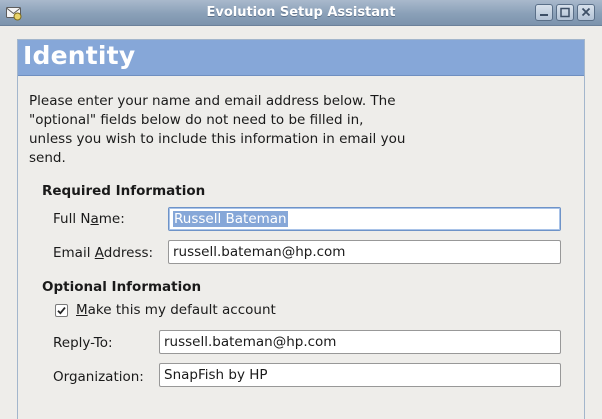  What do you see at coordinates (83, 343) in the screenshot?
I see `reply-to-label: Reply-To:` at bounding box center [83, 343].